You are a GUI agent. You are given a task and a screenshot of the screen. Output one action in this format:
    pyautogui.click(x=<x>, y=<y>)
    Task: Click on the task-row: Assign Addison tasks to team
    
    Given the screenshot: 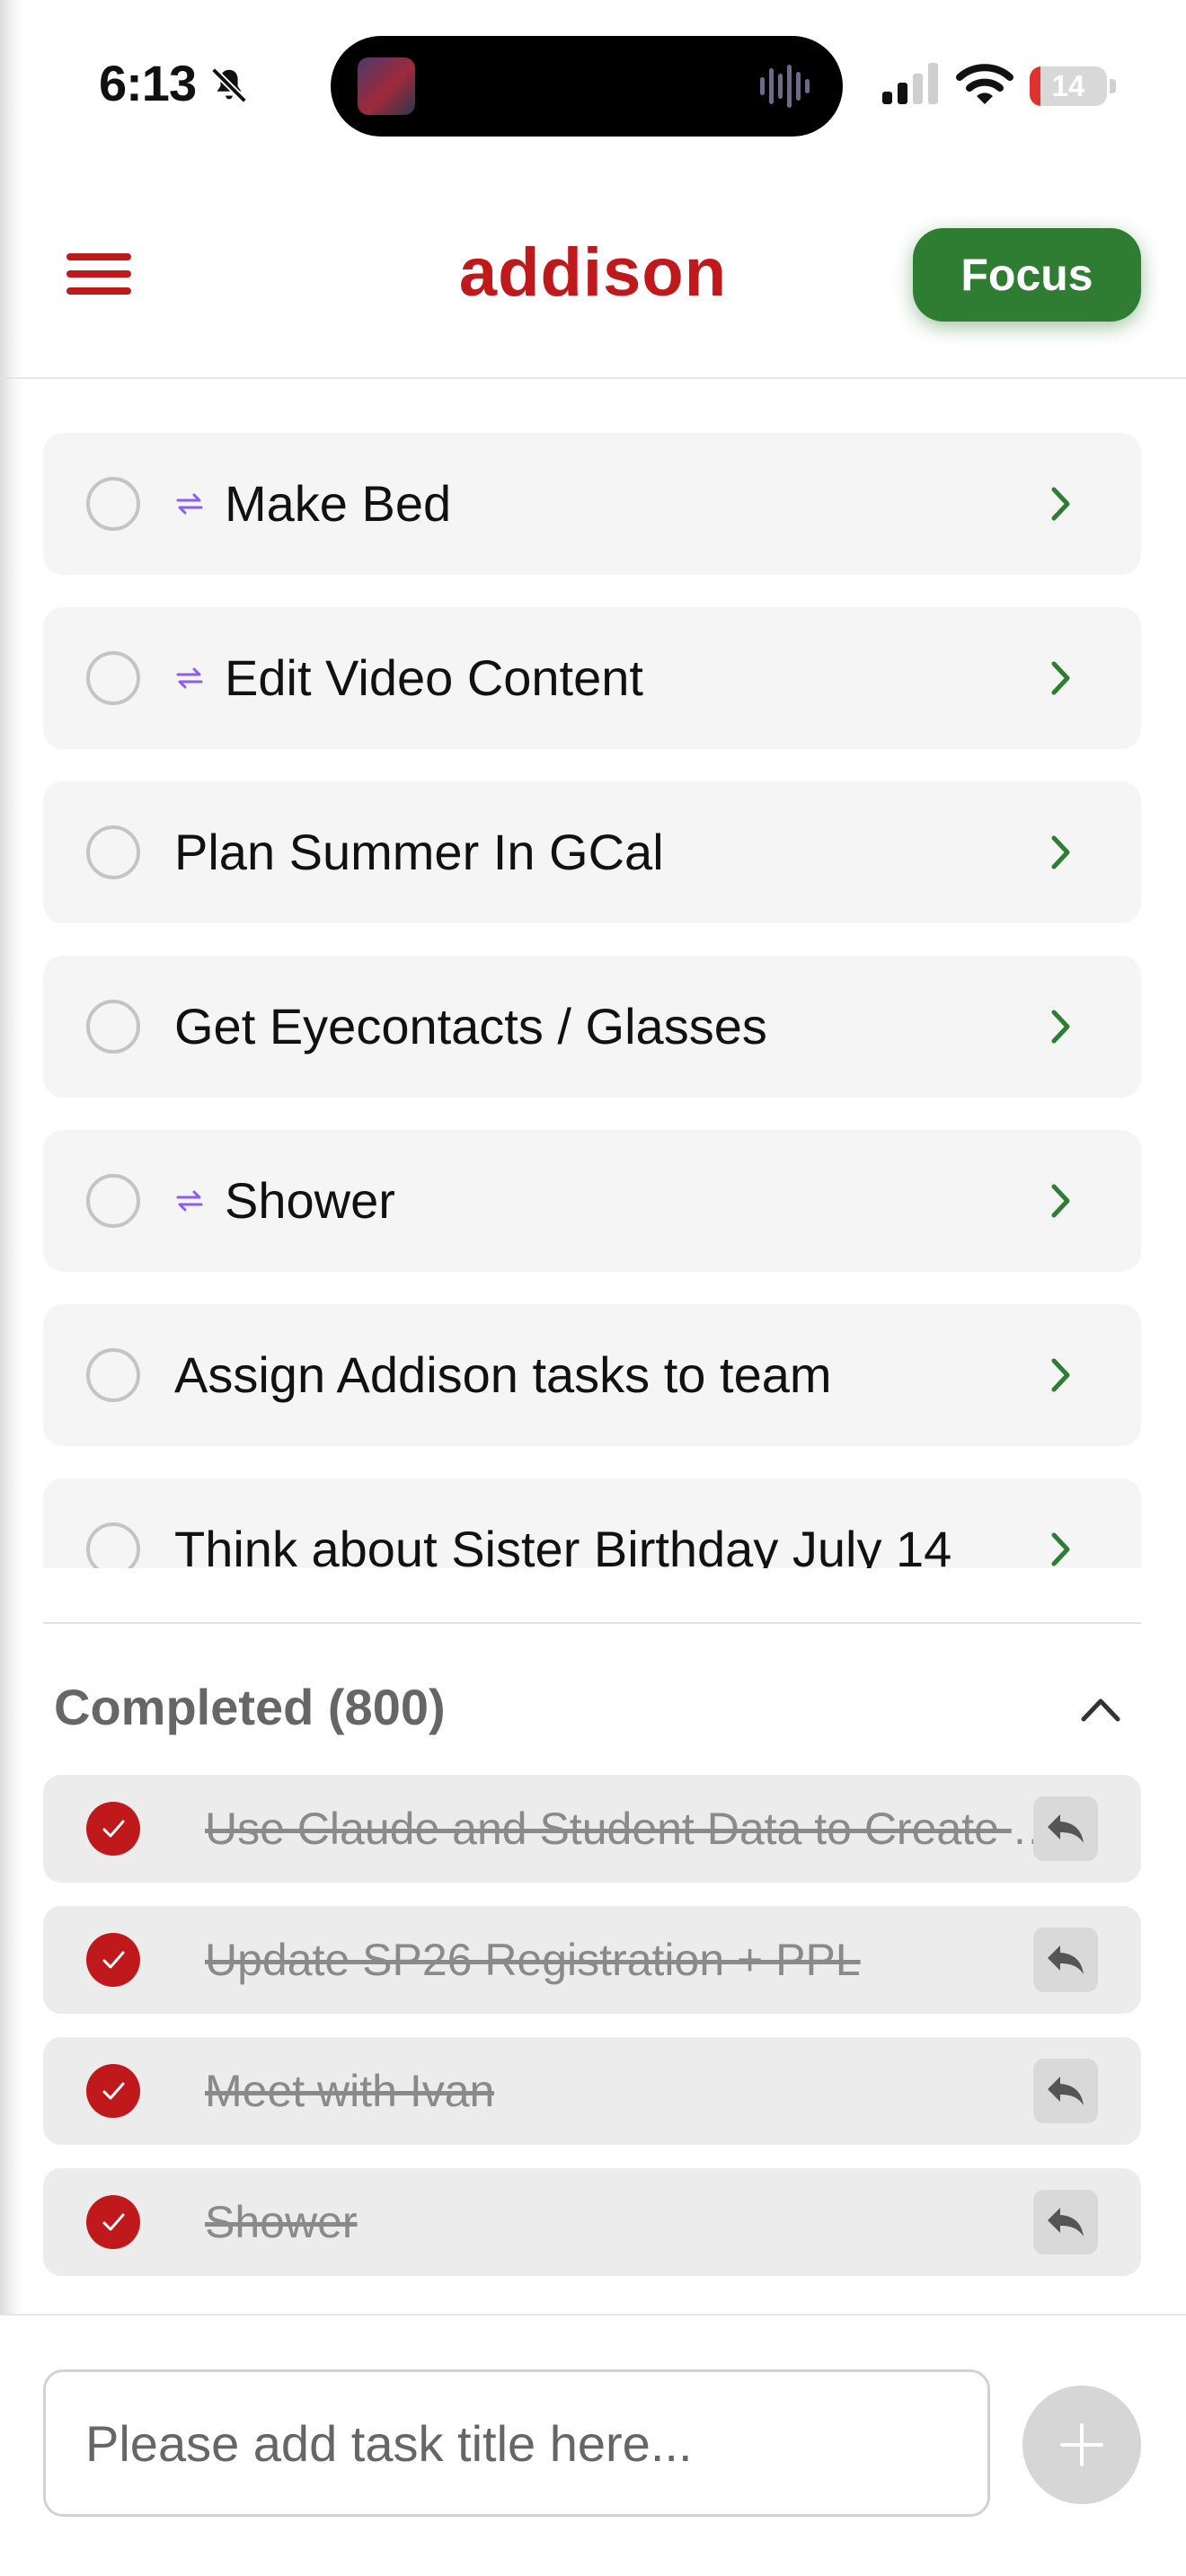 What is the action you would take?
    pyautogui.click(x=592, y=1375)
    